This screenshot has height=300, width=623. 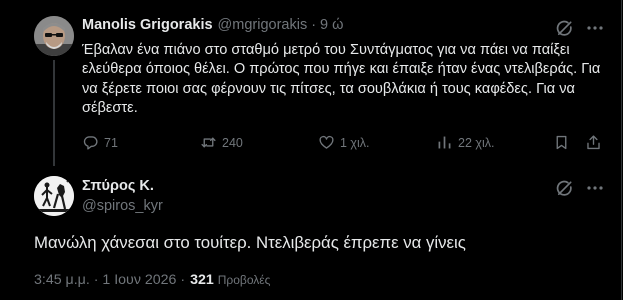 I want to click on views-icon, so click(x=444, y=142).